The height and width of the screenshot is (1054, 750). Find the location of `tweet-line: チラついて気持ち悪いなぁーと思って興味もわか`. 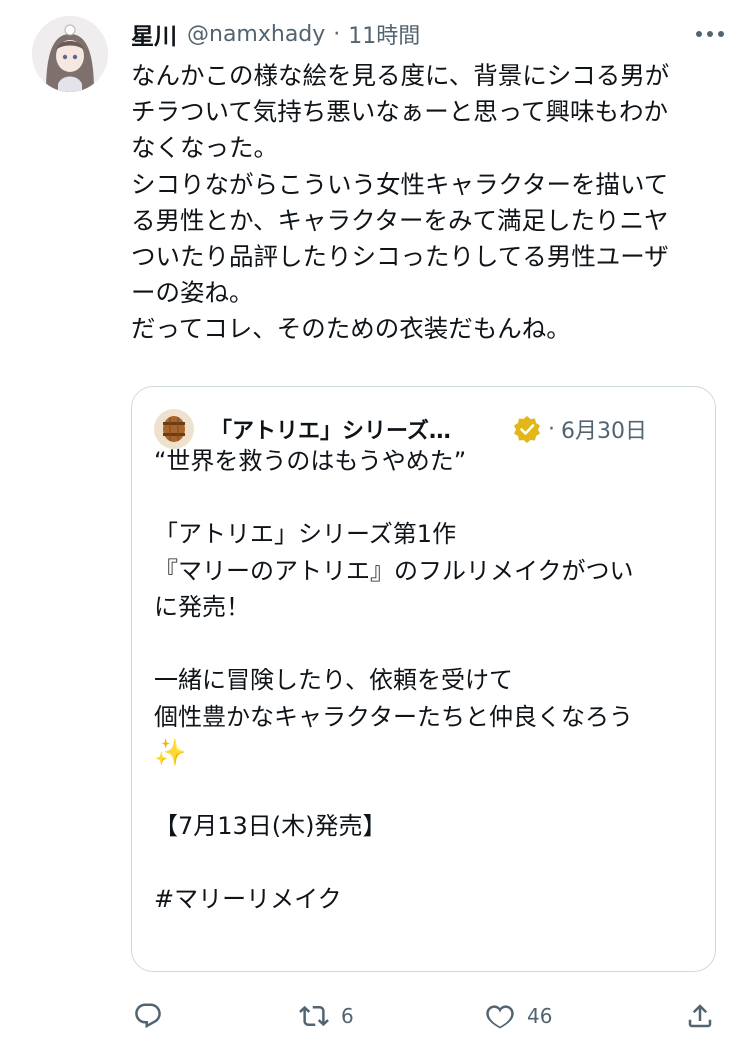

tweet-line: チラついて気持ち悪いなぁーと思って興味もわか is located at coordinates (400, 112).